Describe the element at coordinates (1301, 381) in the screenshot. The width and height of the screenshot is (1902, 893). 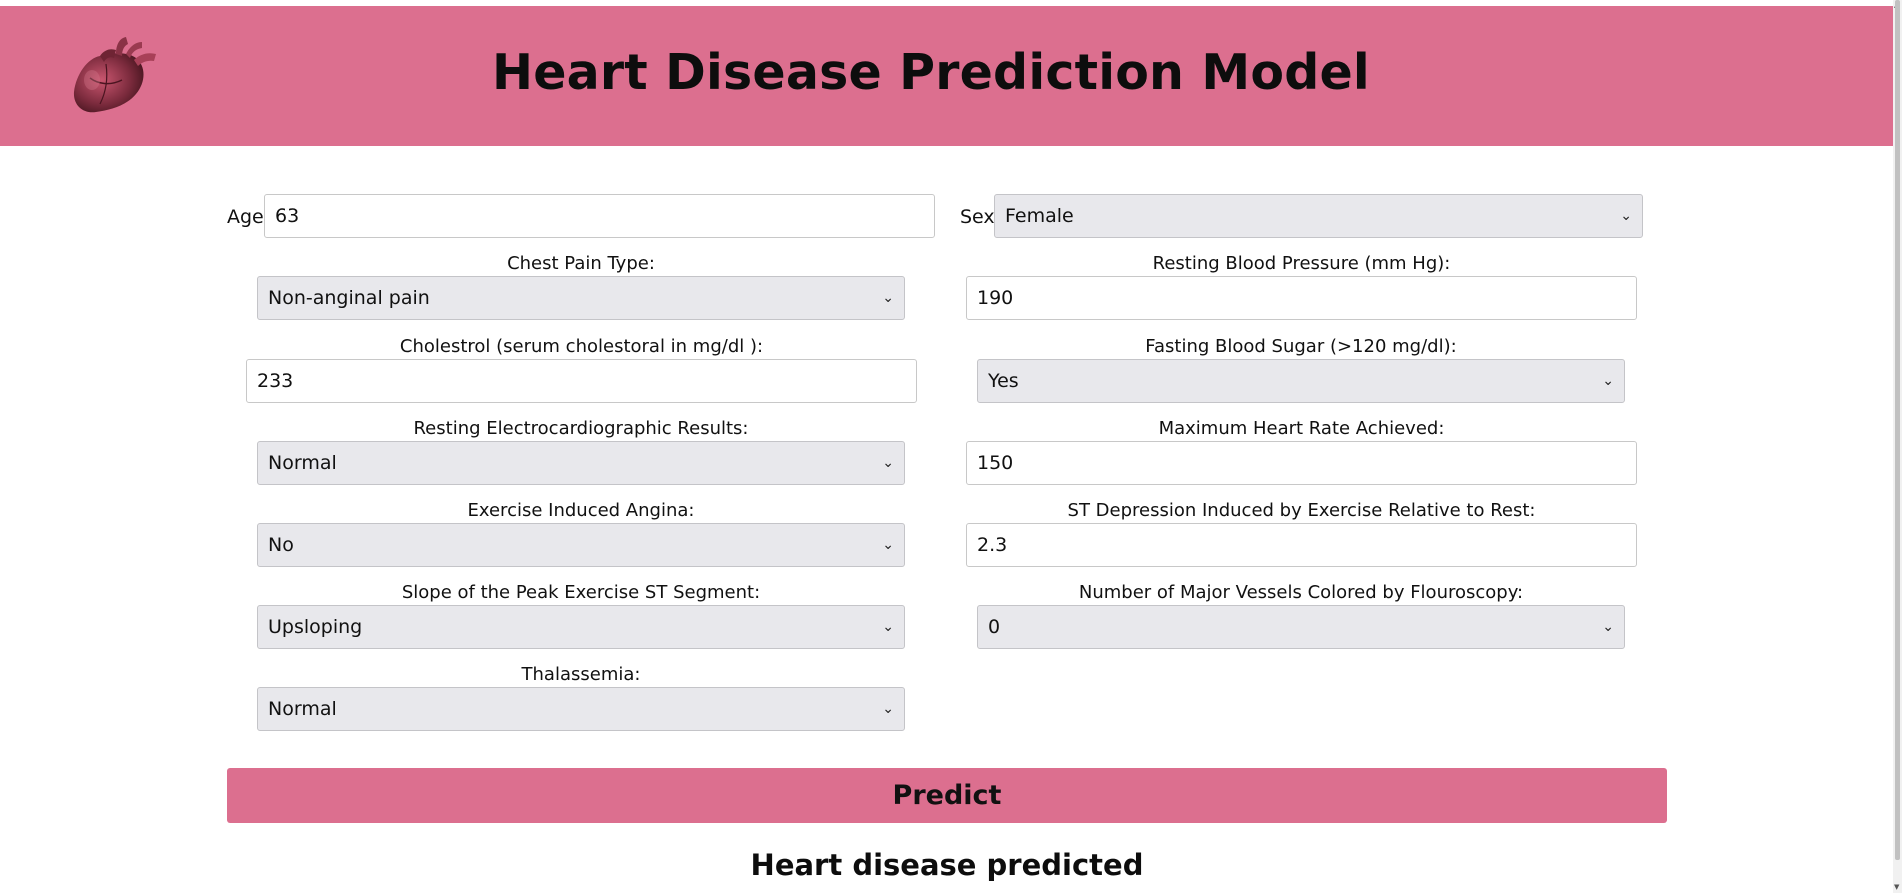
I see `fasting-sugar-select: Yes ⌄` at that location.